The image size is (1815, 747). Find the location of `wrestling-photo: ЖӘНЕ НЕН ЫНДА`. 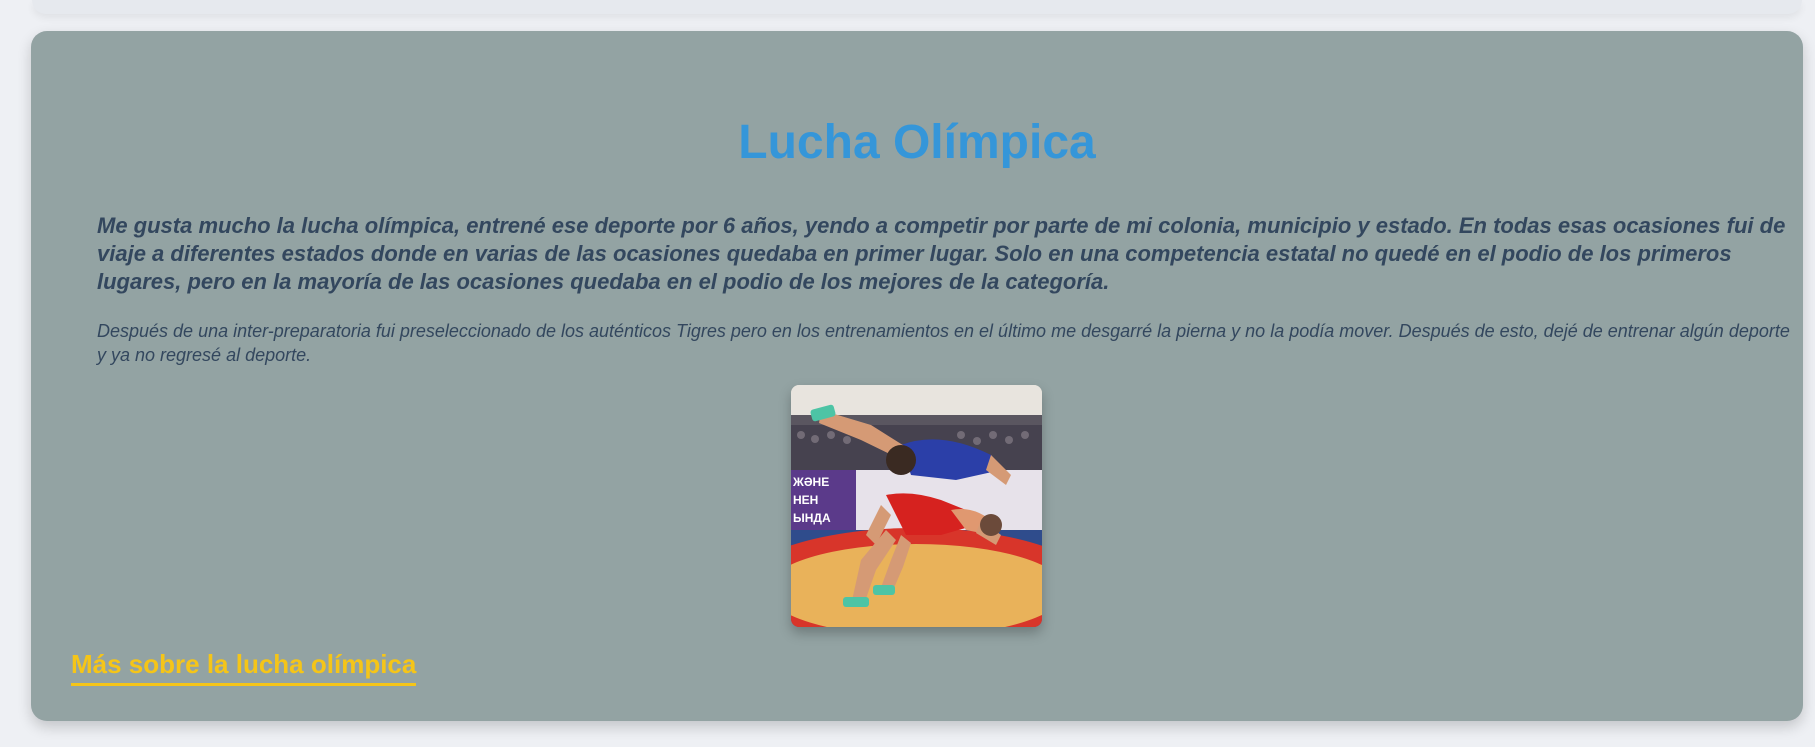

wrestling-photo: ЖӘНЕ НЕН ЫНДА is located at coordinates (916, 506).